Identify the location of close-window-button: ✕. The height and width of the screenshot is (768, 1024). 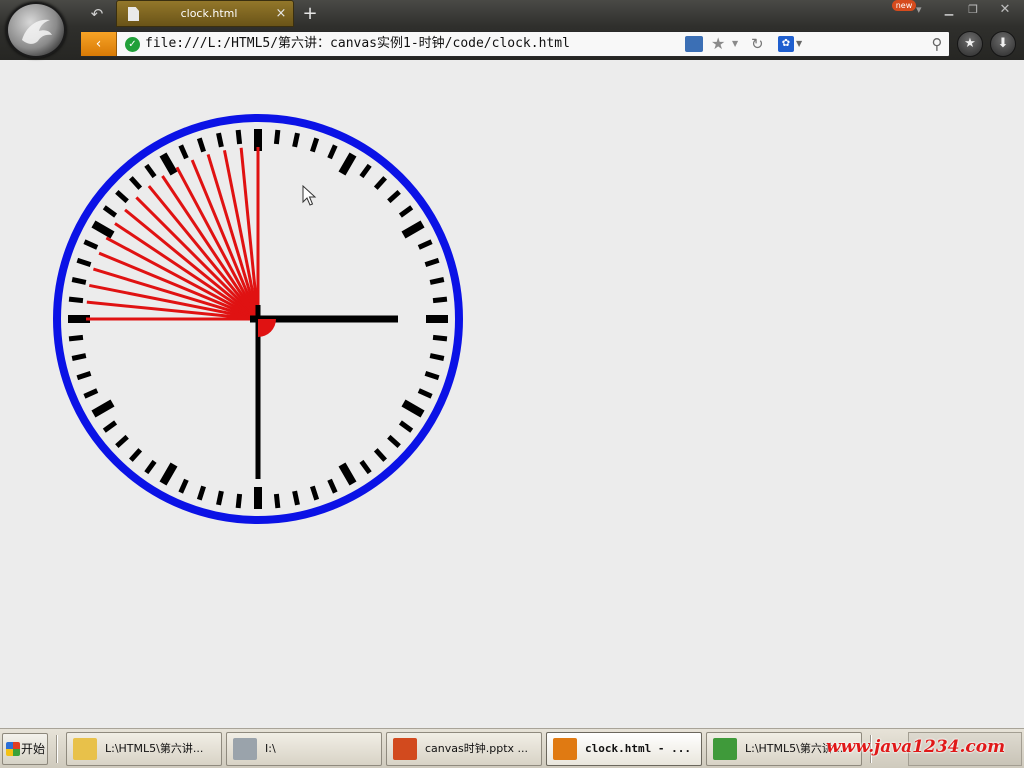
(1005, 10).